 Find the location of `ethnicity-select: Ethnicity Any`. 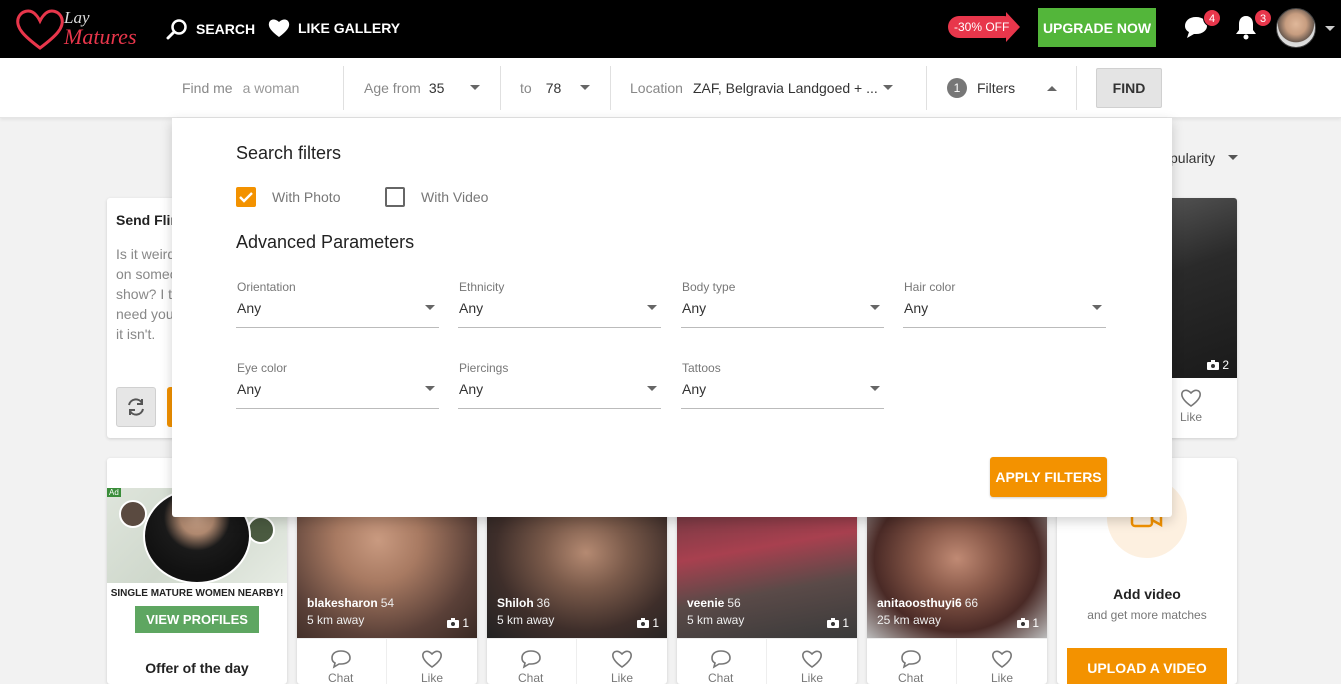

ethnicity-select: Ethnicity Any is located at coordinates (559, 305).